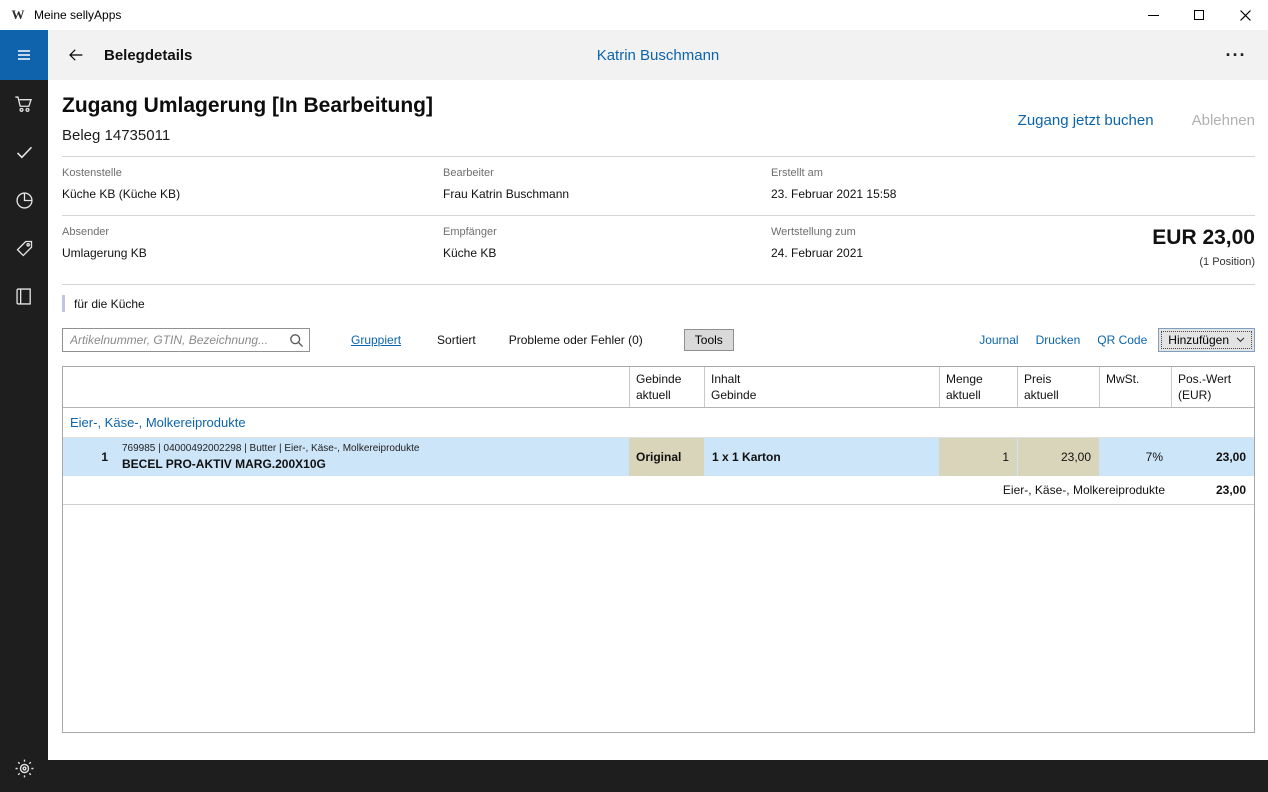 The image size is (1268, 792). What do you see at coordinates (24, 104) in the screenshot?
I see `sidebar-item-cart` at bounding box center [24, 104].